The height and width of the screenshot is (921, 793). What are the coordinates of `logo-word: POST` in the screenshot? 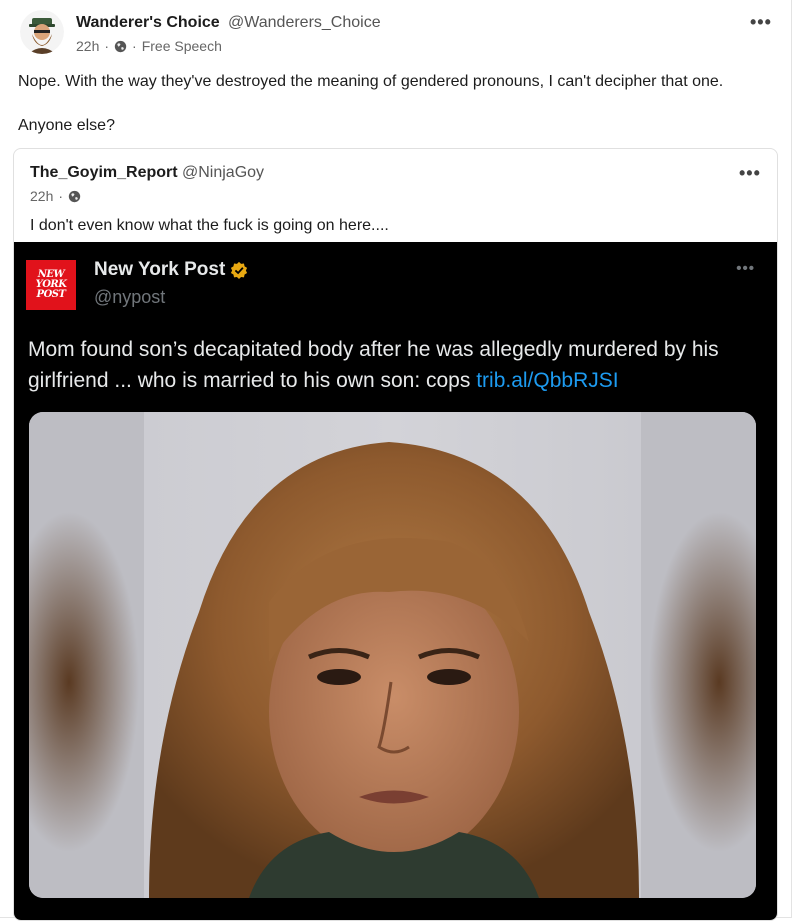 It's located at (51, 294).